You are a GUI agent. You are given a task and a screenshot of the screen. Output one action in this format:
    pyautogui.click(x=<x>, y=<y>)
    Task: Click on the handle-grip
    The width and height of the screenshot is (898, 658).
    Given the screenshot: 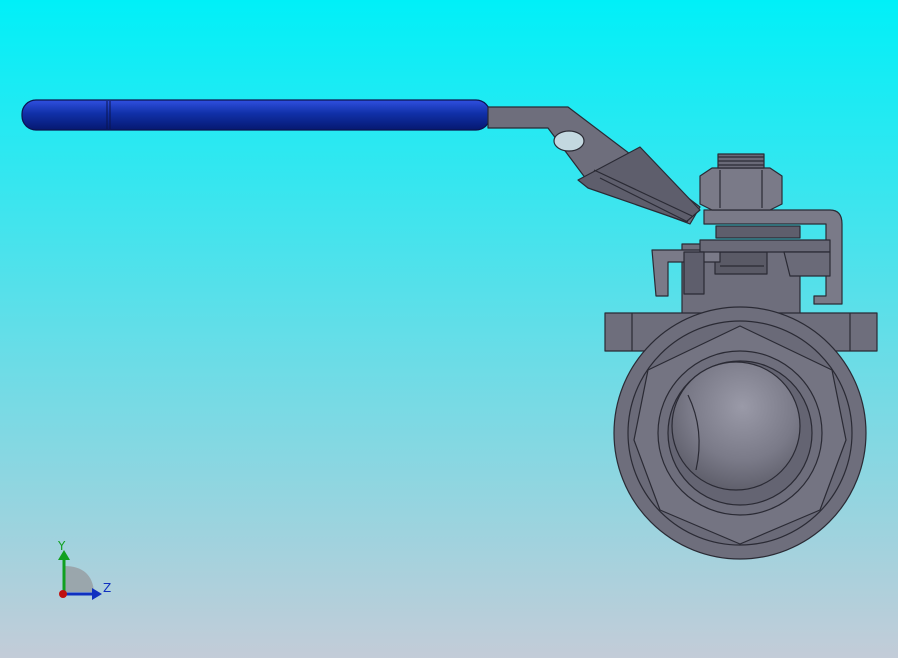 What is the action you would take?
    pyautogui.click(x=256, y=115)
    